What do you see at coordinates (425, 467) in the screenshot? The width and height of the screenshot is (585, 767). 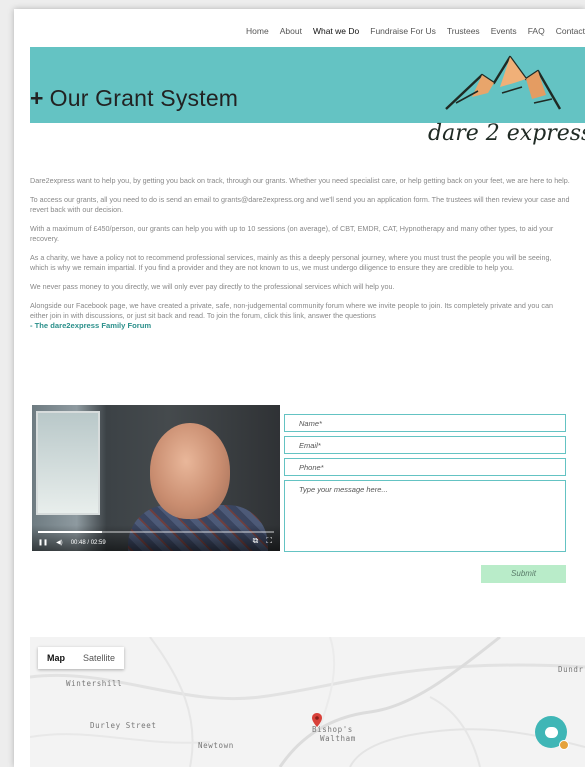 I see `phone-field: Phone*` at bounding box center [425, 467].